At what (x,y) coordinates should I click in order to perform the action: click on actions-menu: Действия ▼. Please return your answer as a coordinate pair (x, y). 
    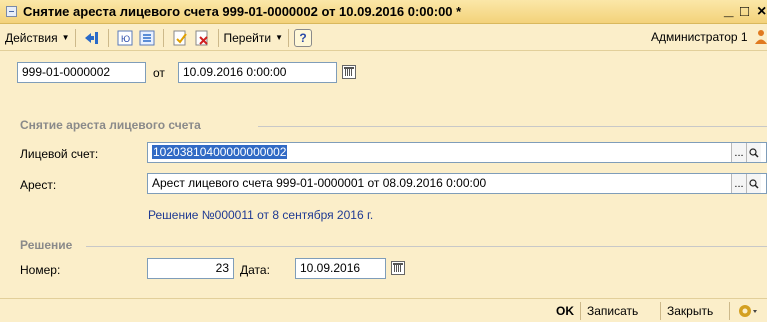
    Looking at the image, I should click on (37, 38).